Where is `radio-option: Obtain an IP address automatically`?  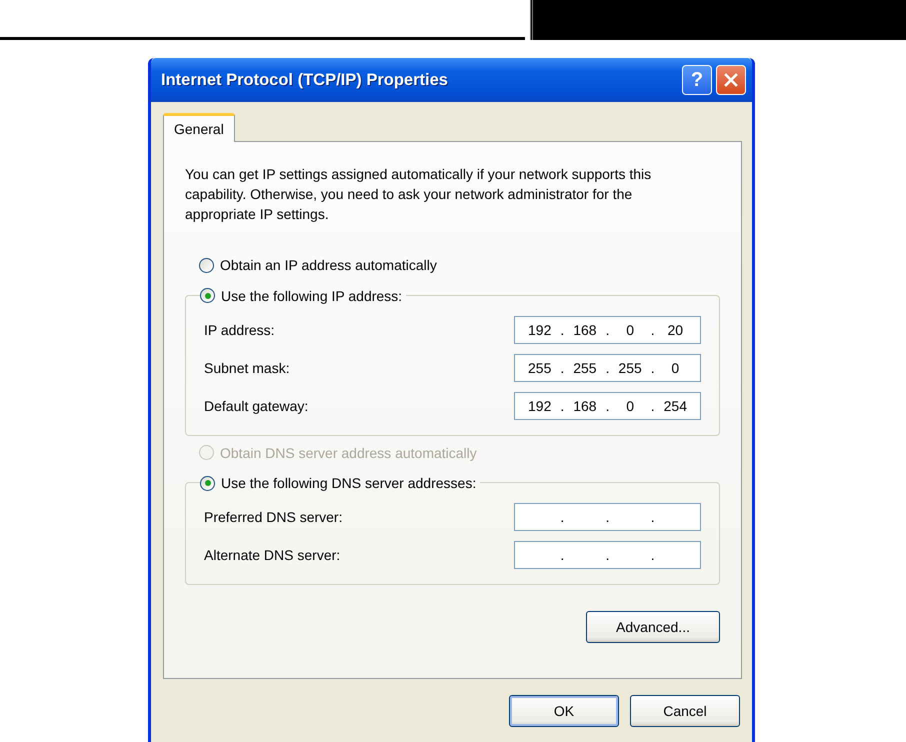
radio-option: Obtain an IP address automatically is located at coordinates (318, 265).